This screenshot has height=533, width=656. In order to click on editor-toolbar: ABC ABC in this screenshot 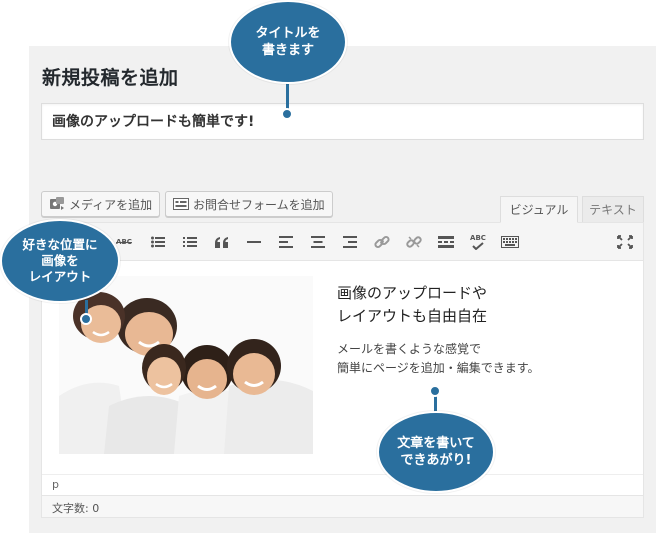, I will do `click(342, 242)`.